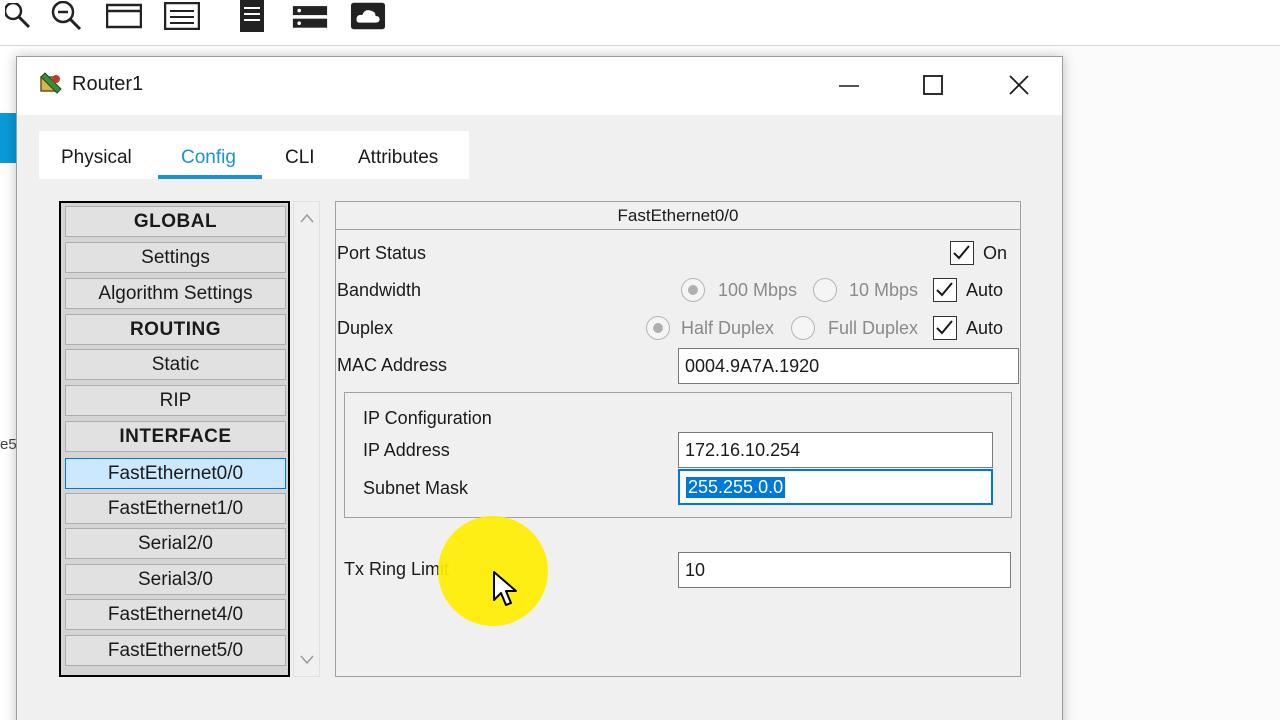 The height and width of the screenshot is (720, 1280). Describe the element at coordinates (678, 216) in the screenshot. I see `interface-title: FastEthernet0/0` at that location.